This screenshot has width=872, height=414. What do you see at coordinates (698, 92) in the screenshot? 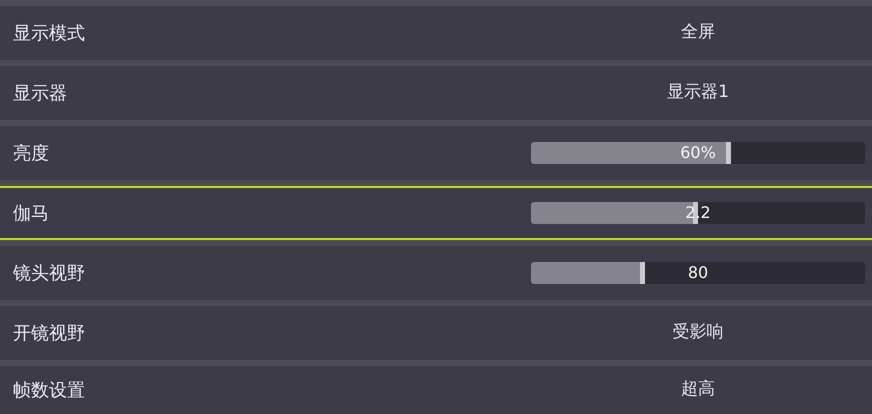
I see `setting-value: 显示器1` at bounding box center [698, 92].